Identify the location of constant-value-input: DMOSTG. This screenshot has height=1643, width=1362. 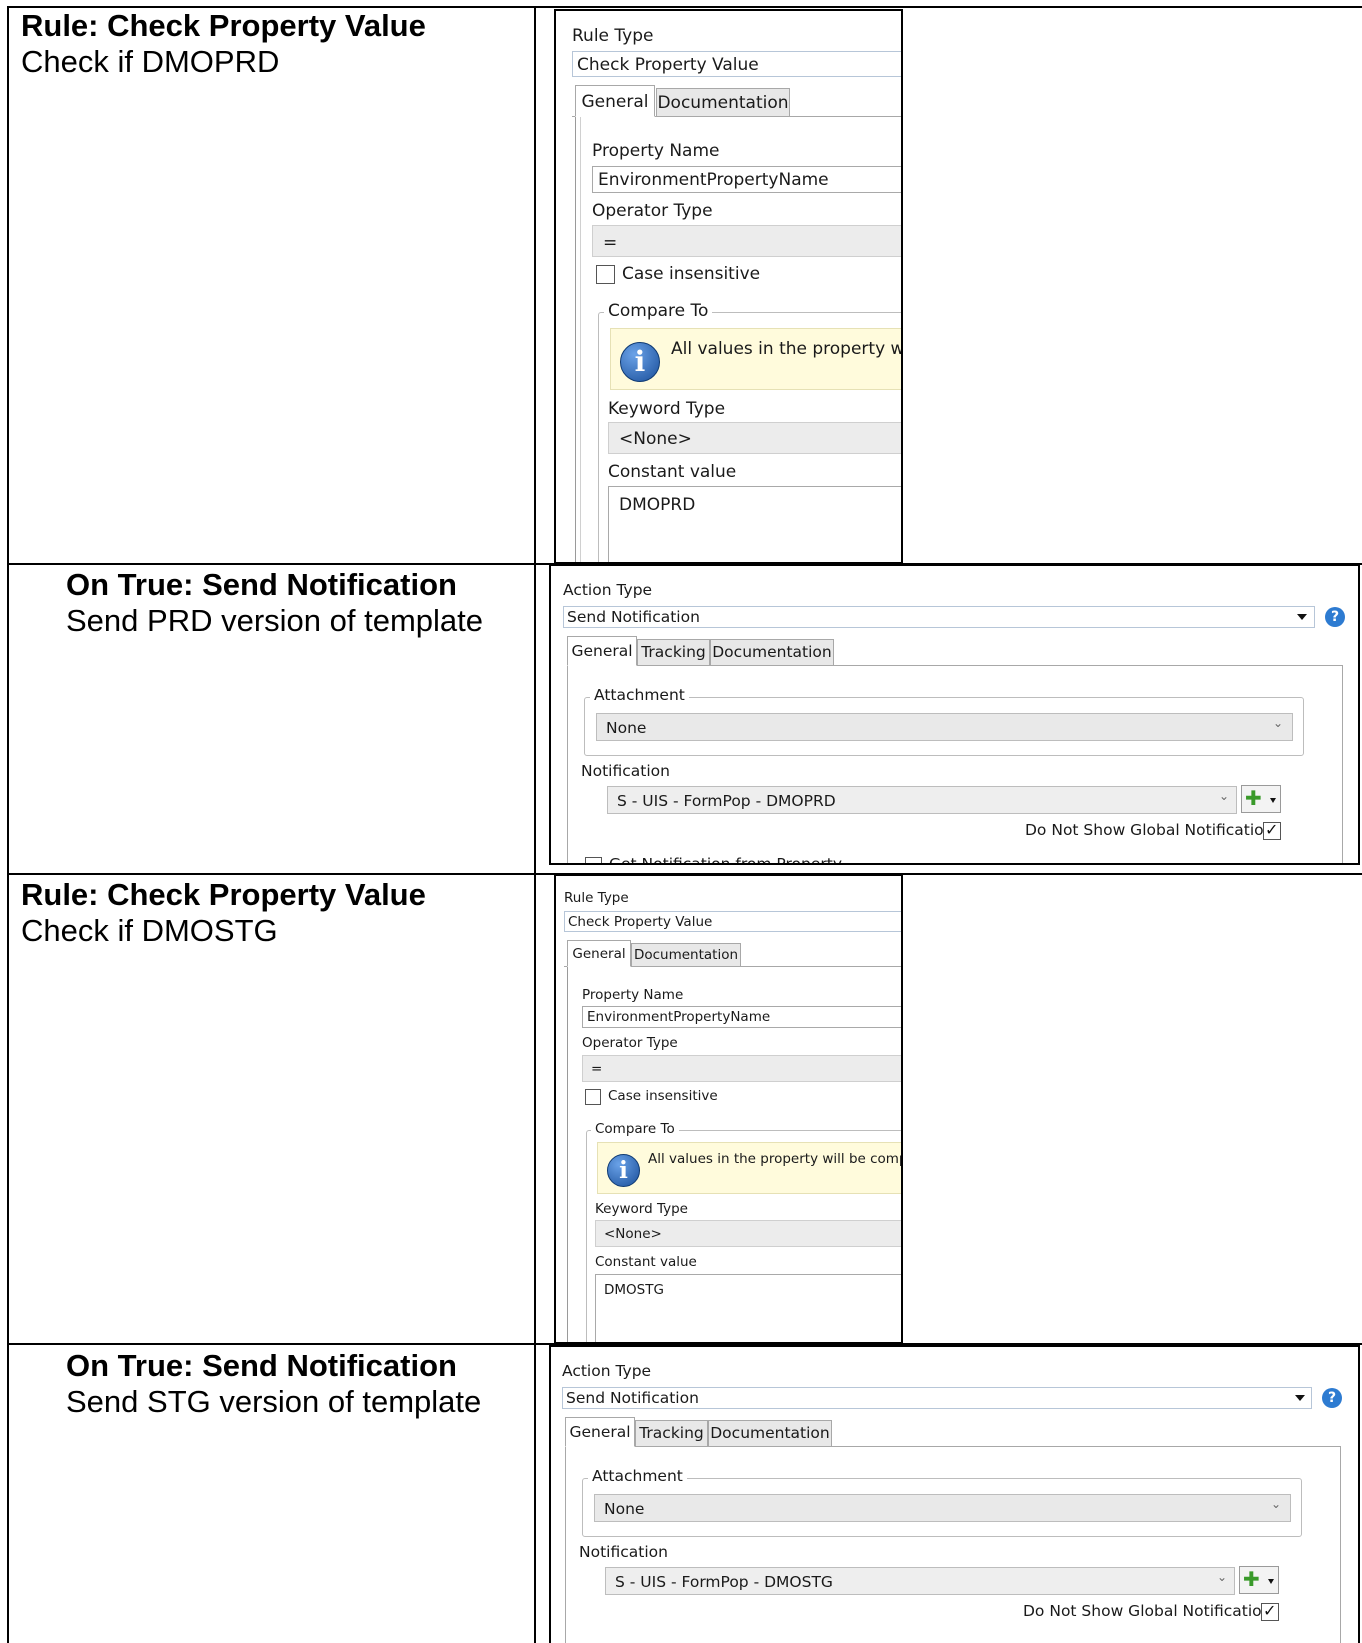
(748, 1308).